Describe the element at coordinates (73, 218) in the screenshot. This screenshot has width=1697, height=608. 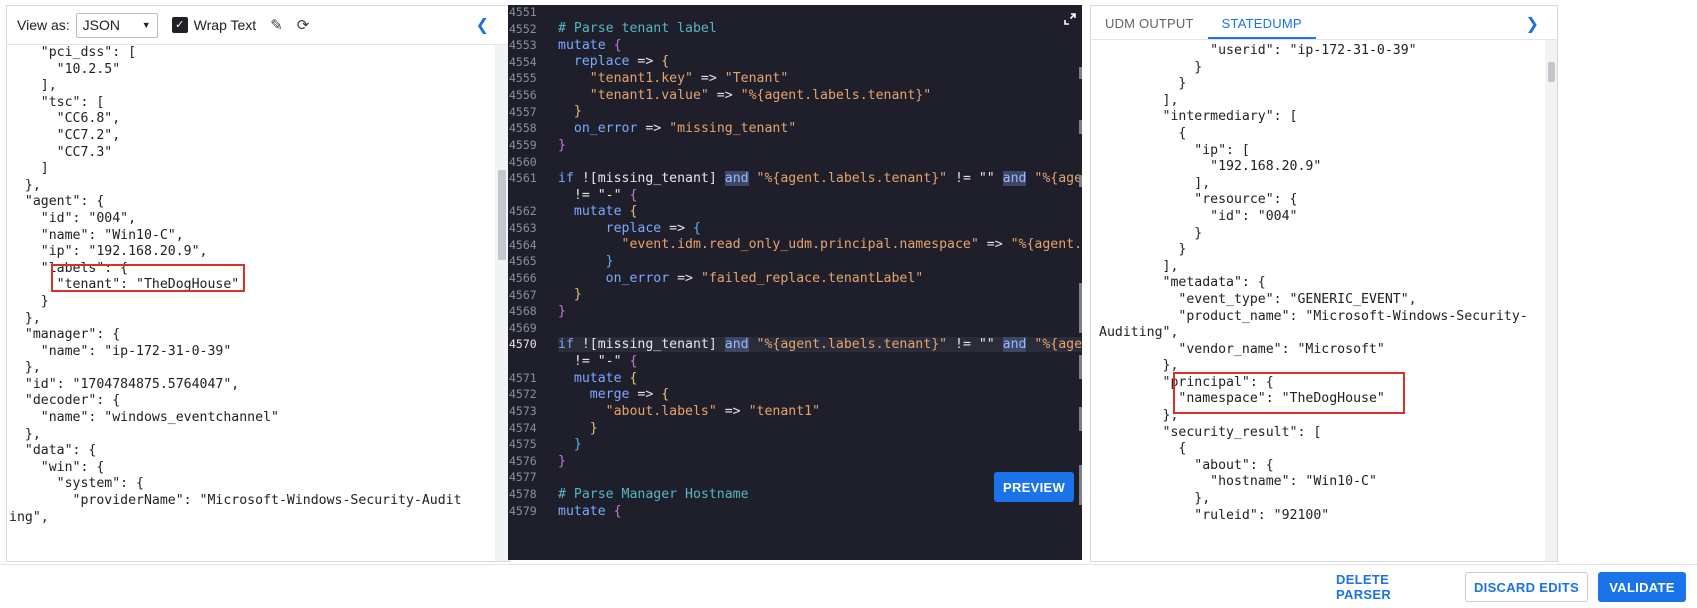
I see `raw-log-line: "id": "004",` at that location.